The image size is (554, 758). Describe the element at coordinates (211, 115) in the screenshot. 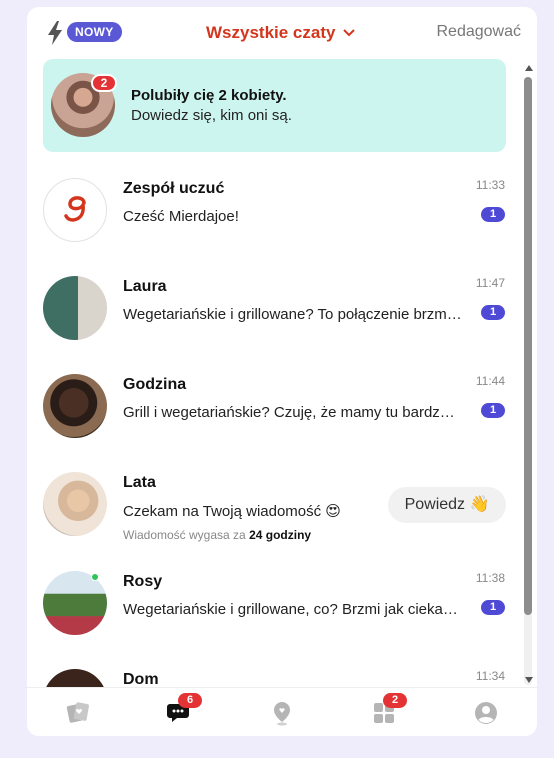

I see `likes-subtitle: Dowiedz się, kim oni są.` at that location.